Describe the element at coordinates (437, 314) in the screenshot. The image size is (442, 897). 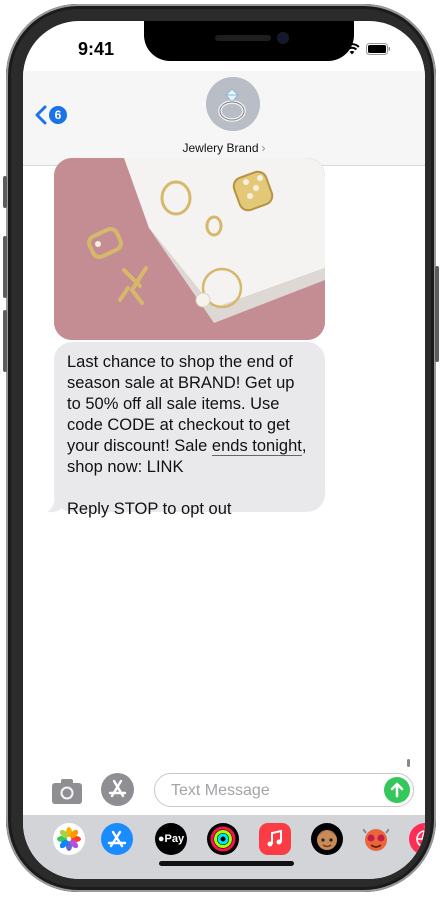
I see `power-button` at that location.